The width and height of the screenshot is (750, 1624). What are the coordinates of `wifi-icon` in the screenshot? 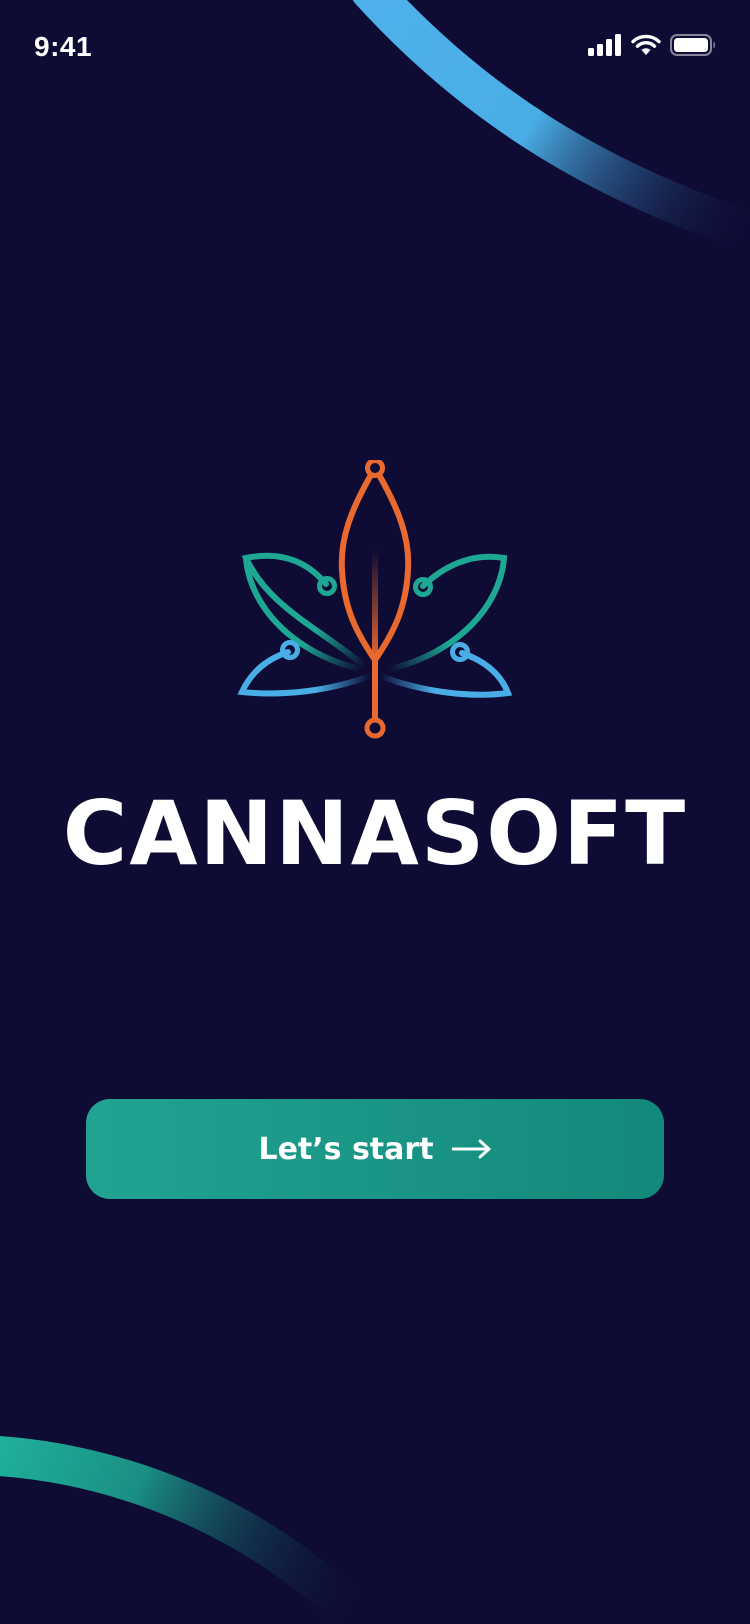 It's located at (646, 47).